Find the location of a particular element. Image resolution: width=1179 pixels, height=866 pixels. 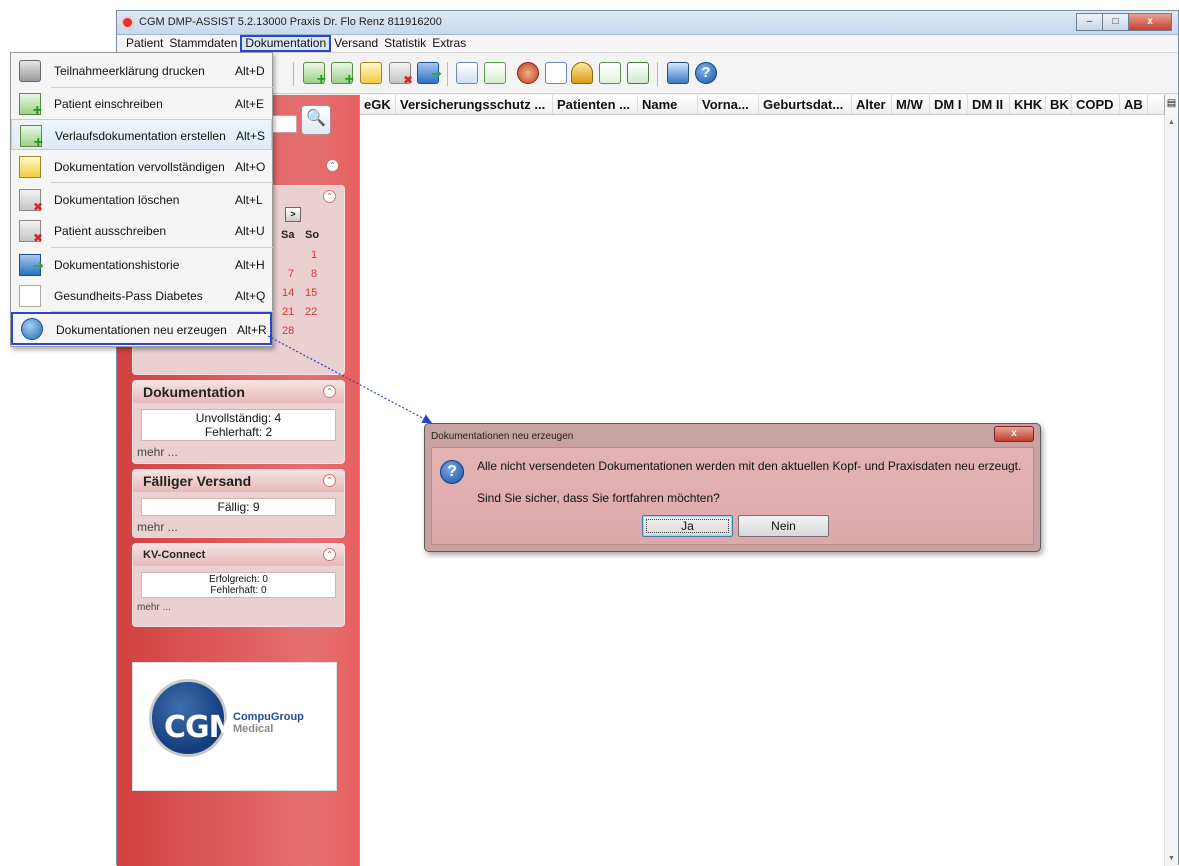

yes-button: Ja is located at coordinates (687, 526).